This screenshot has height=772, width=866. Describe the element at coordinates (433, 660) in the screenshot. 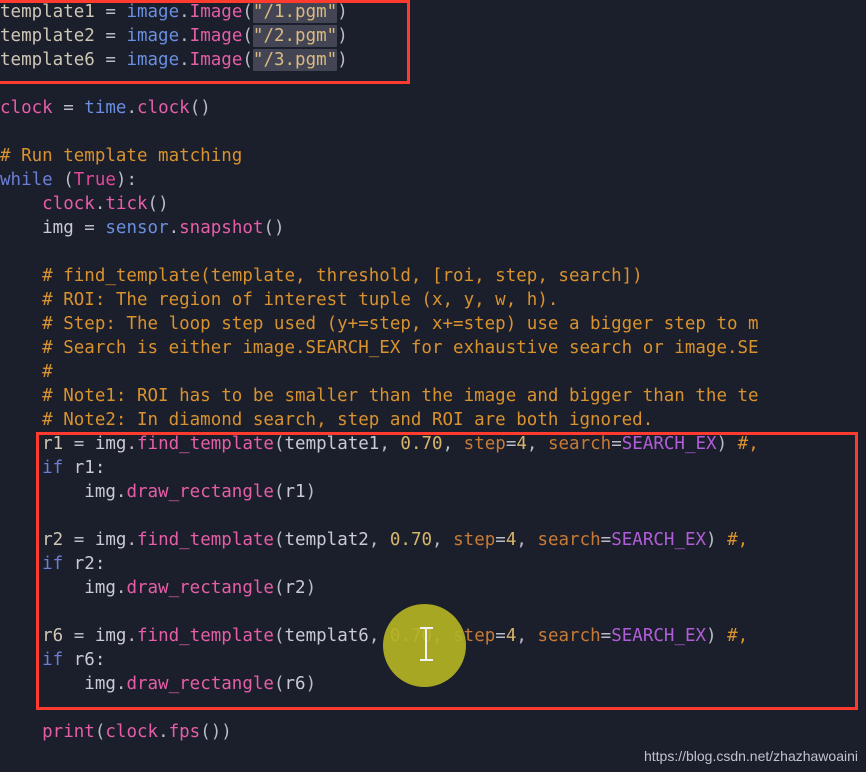

I see `line-r6-if: if r6:` at that location.